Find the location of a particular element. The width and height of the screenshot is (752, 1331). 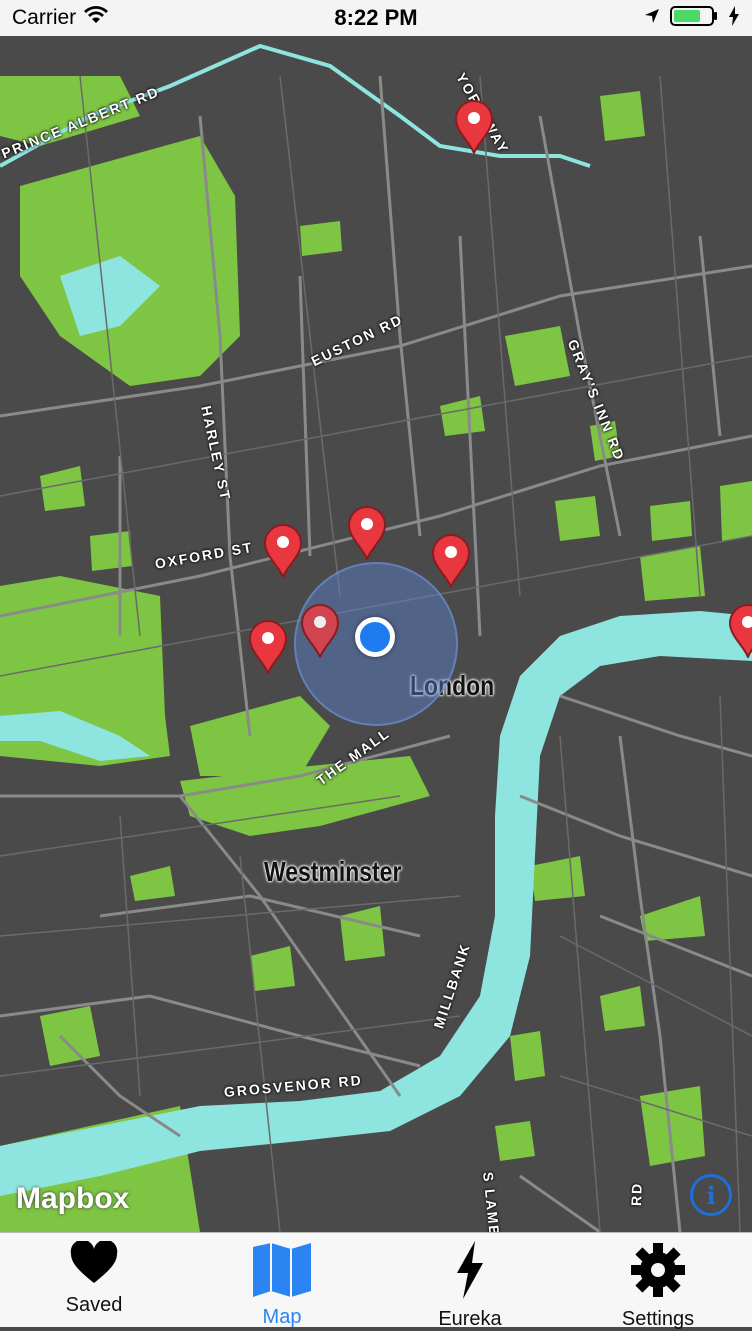

user-location-dot is located at coordinates (375, 637).